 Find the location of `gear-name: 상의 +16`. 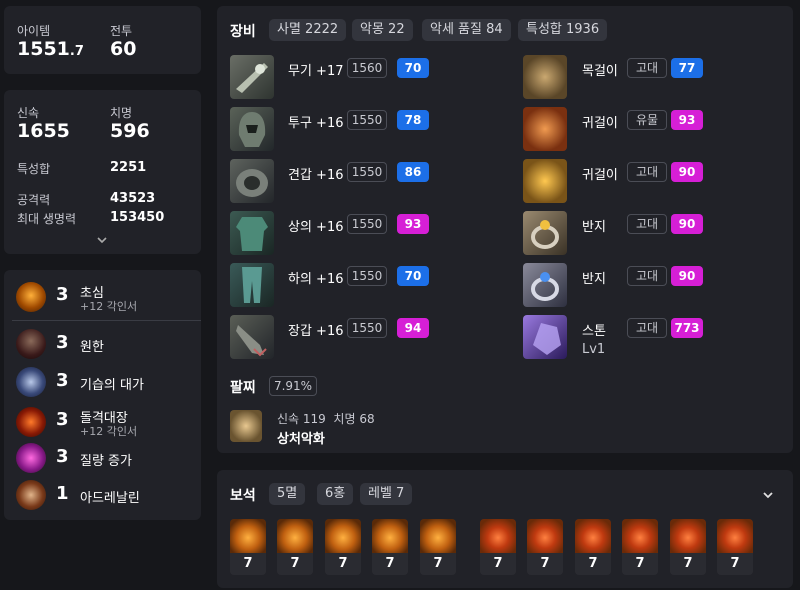

gear-name: 상의 +16 is located at coordinates (316, 227).